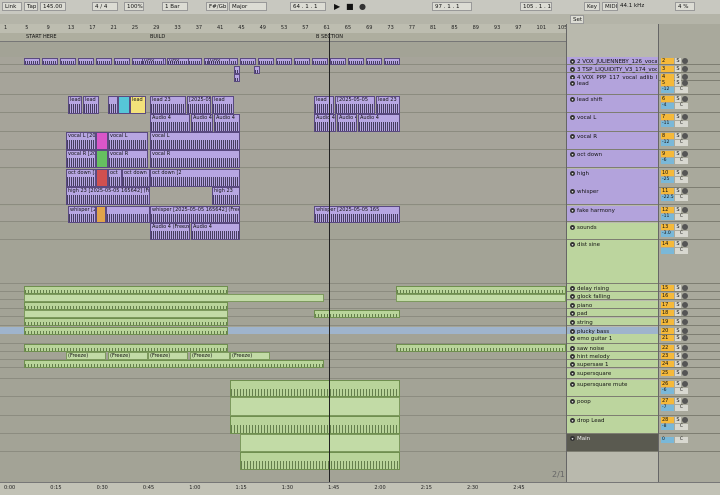  What do you see at coordinates (667, 161) in the screenshot?
I see `volume-field: -6` at bounding box center [667, 161].